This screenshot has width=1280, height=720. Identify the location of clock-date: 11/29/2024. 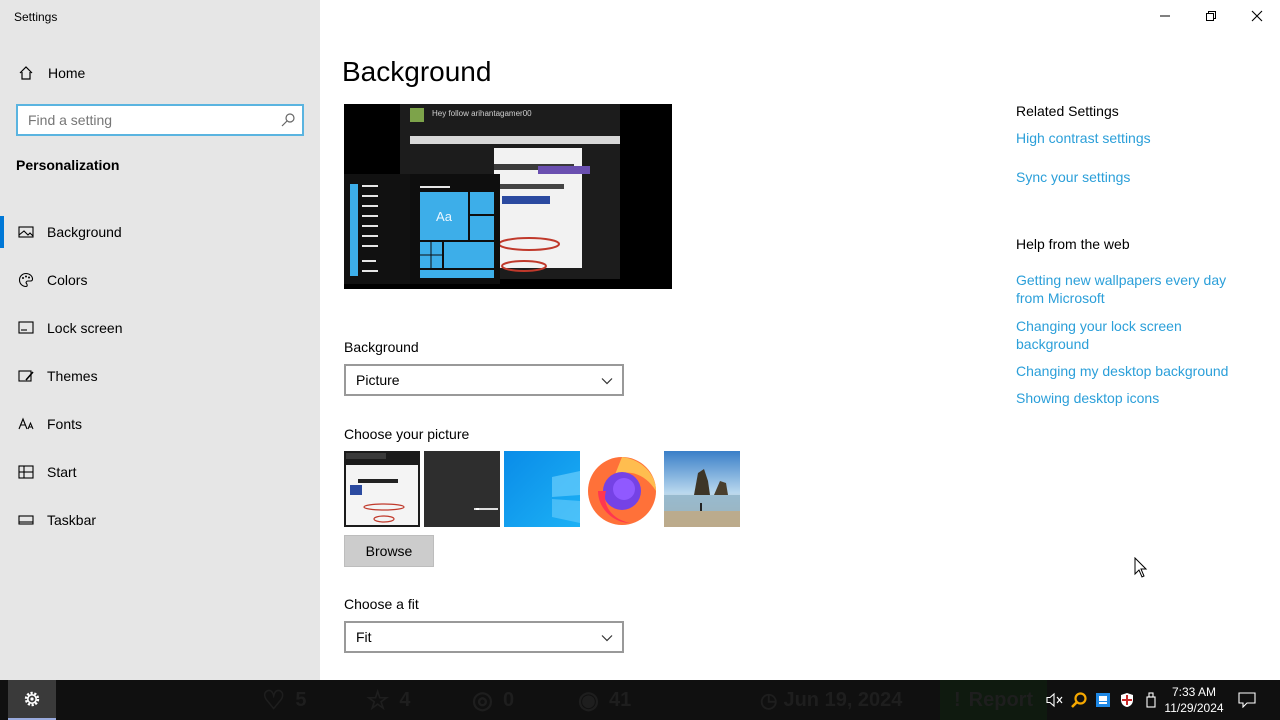
(1194, 708).